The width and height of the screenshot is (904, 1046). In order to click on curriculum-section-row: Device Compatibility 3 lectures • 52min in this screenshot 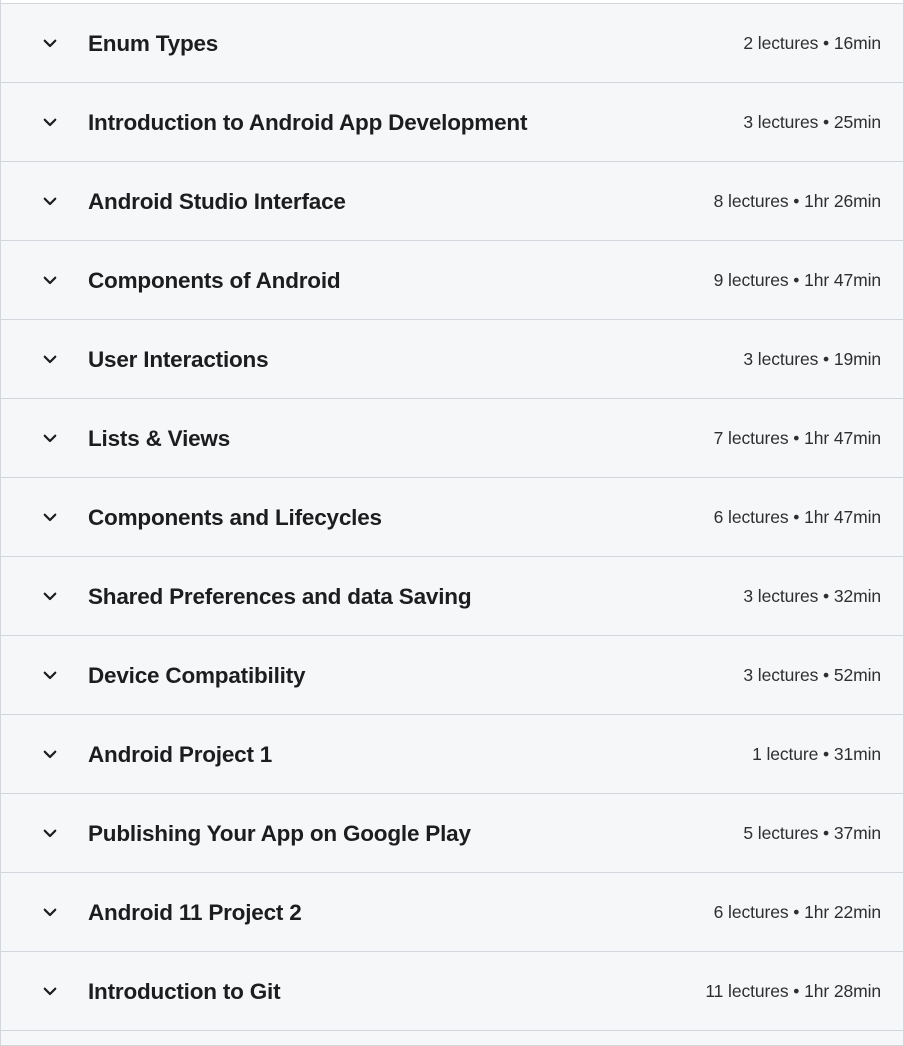, I will do `click(452, 674)`.